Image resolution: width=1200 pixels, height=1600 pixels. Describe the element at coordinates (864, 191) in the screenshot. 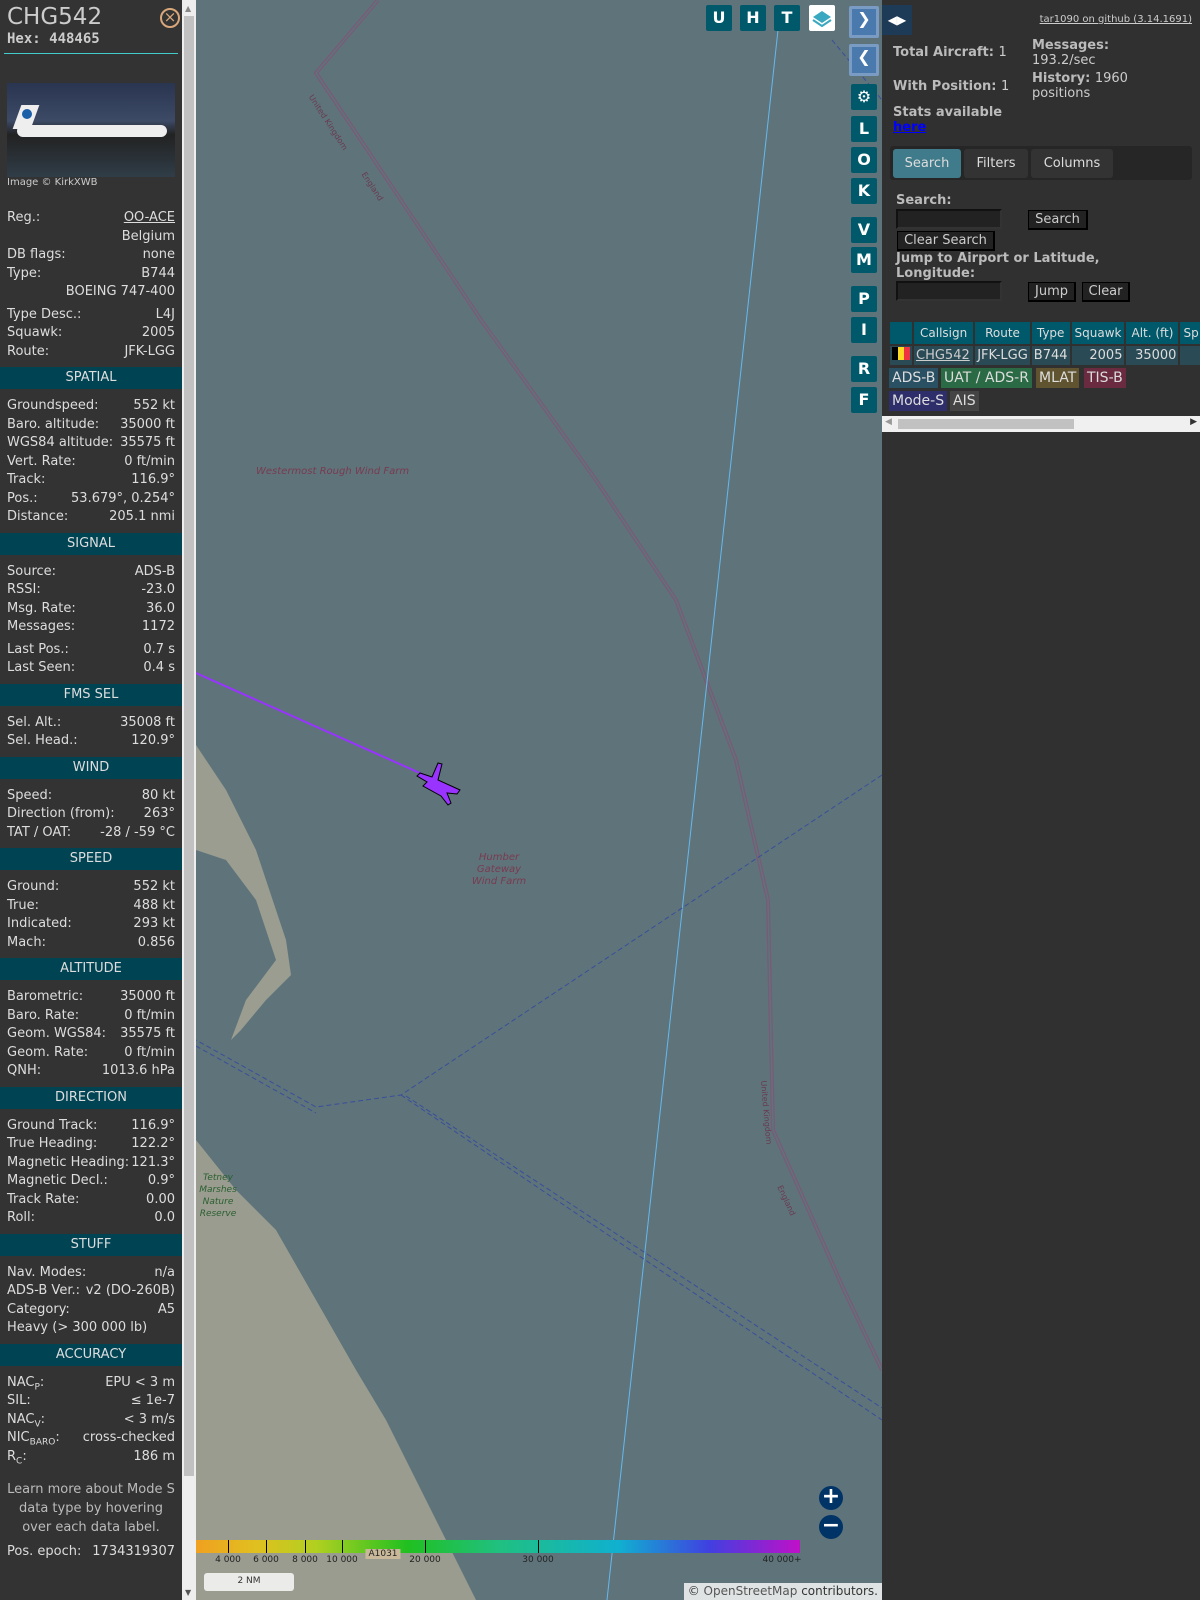

I see `button-k: K` at that location.